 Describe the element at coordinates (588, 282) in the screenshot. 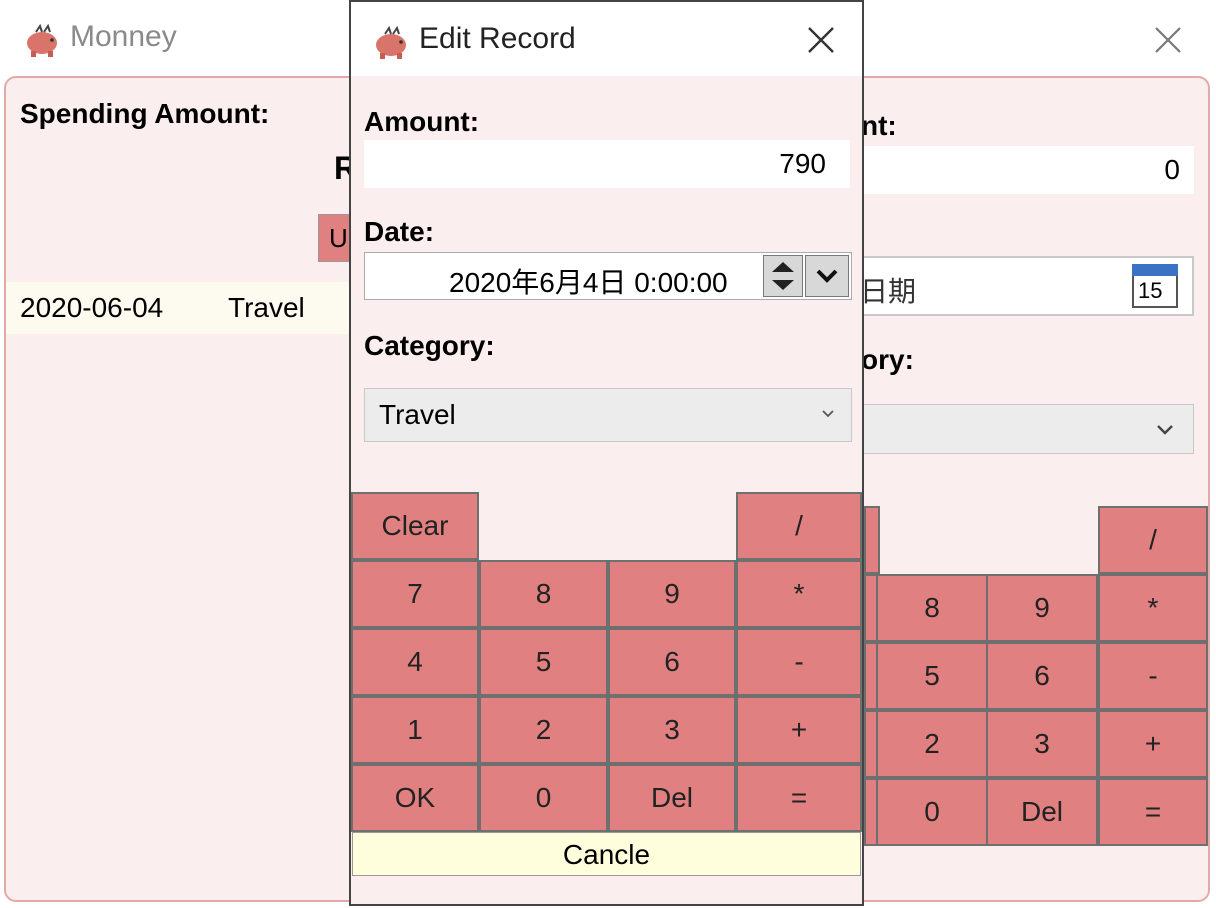

I see `date-value: 2020年6月4日 0:00:00` at that location.